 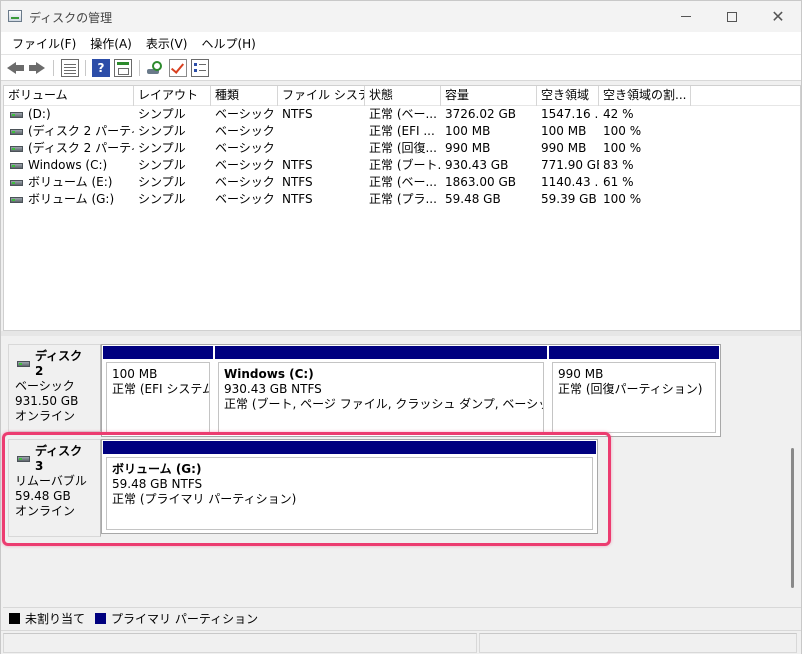 What do you see at coordinates (618, 165) in the screenshot?
I see `cell-free-percent: 83 %` at bounding box center [618, 165].